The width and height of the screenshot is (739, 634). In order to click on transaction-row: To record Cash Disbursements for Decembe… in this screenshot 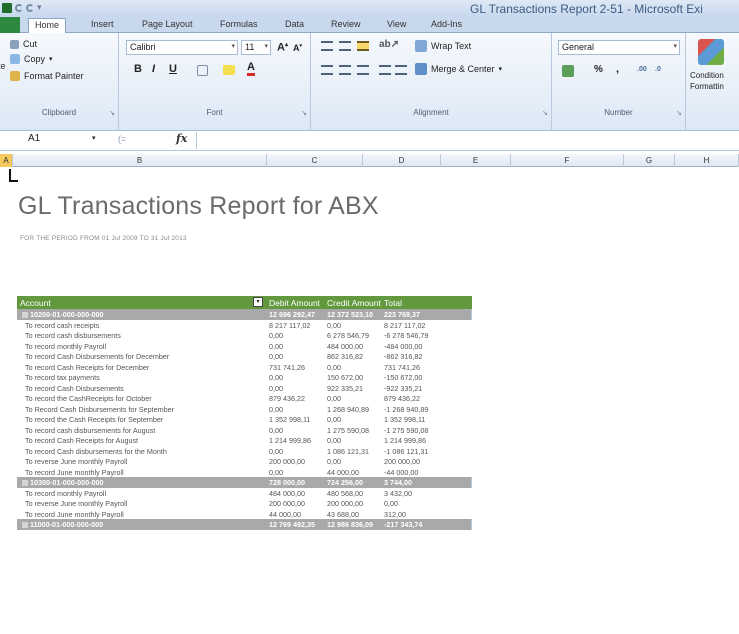, I will do `click(244, 356)`.